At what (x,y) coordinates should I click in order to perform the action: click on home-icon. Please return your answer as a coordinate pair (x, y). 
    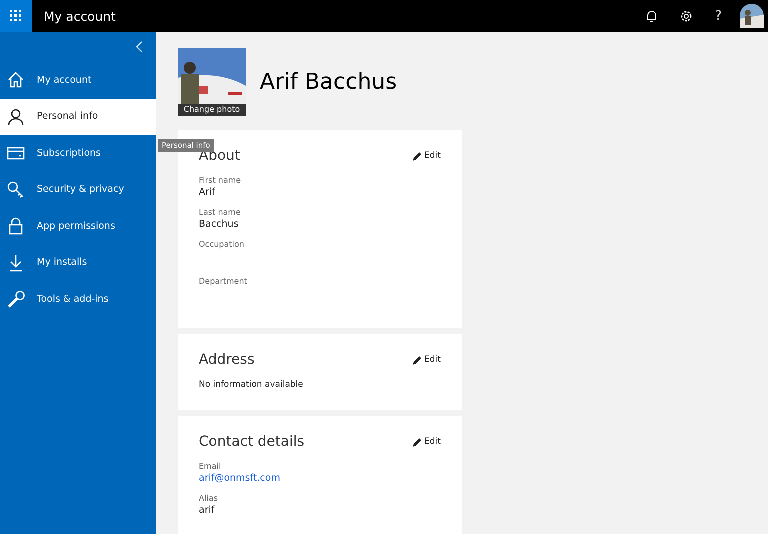
    Looking at the image, I should click on (16, 80).